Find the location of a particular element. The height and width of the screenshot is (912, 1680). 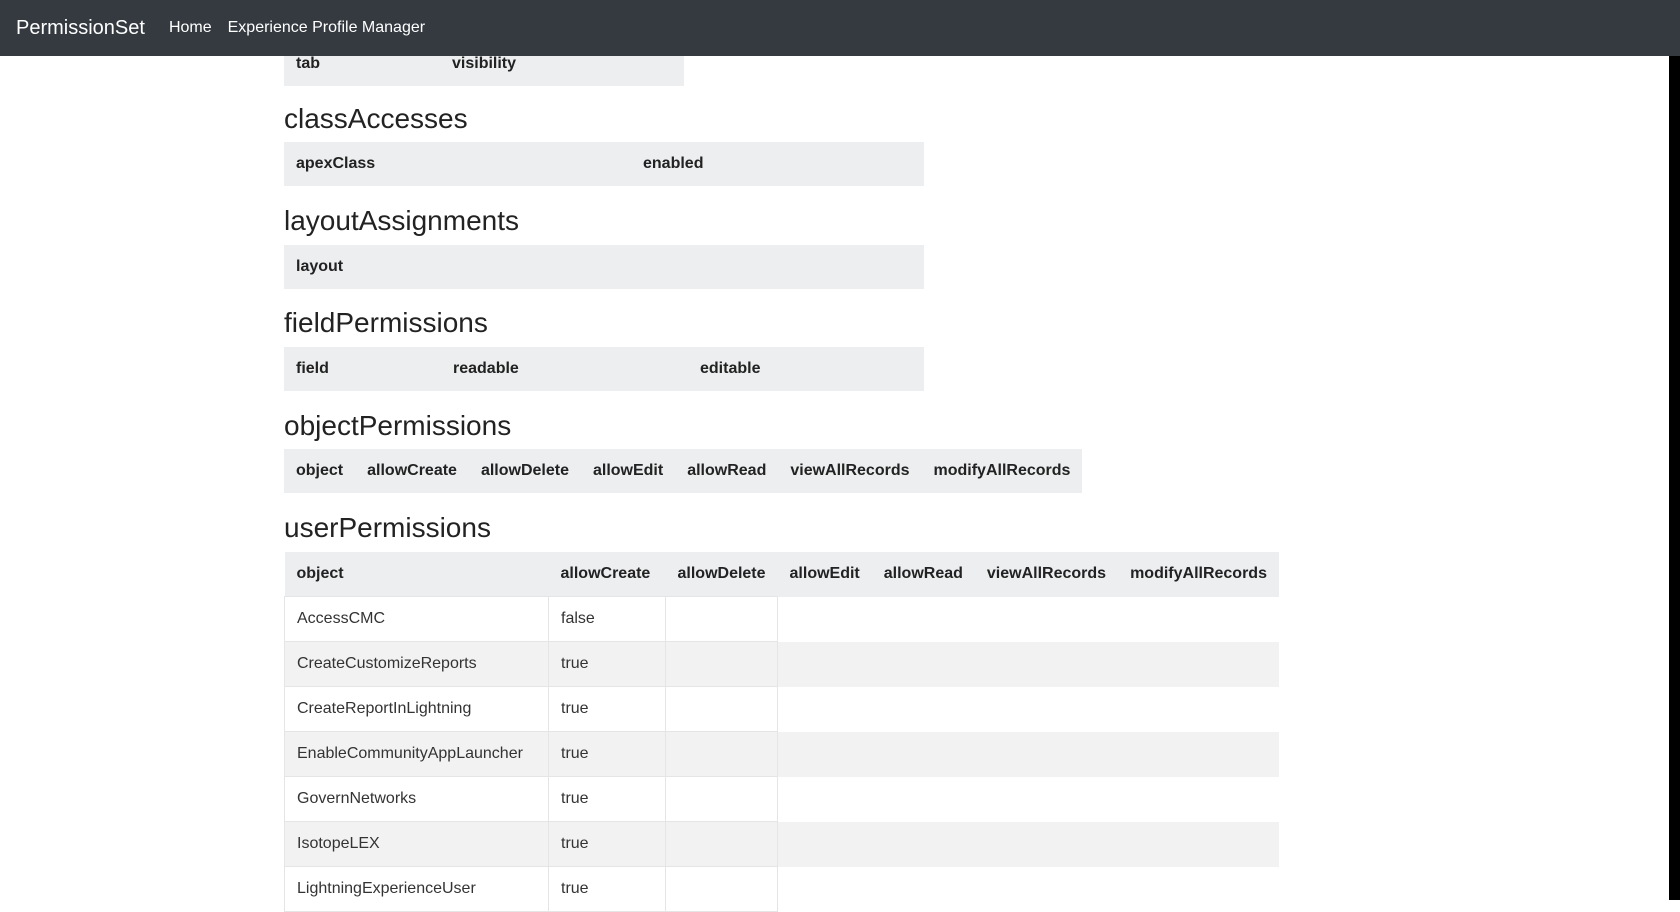

table-row: LightningExperienceUser true is located at coordinates (781, 889).